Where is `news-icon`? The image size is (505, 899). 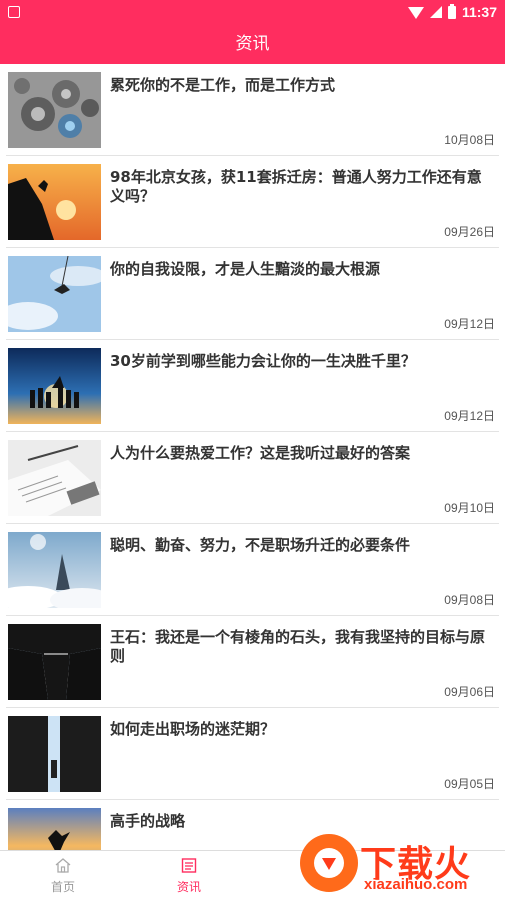 news-icon is located at coordinates (189, 865).